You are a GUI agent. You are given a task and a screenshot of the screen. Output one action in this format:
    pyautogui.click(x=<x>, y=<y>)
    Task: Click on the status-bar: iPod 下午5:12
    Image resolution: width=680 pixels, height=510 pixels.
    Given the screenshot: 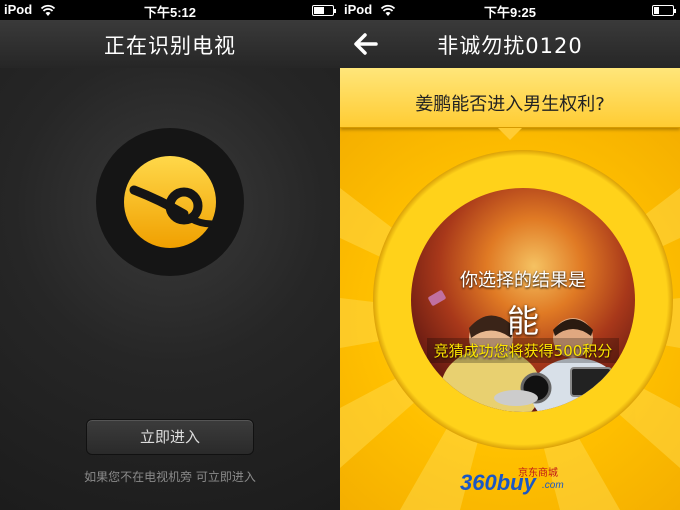 What is the action you would take?
    pyautogui.click(x=170, y=10)
    